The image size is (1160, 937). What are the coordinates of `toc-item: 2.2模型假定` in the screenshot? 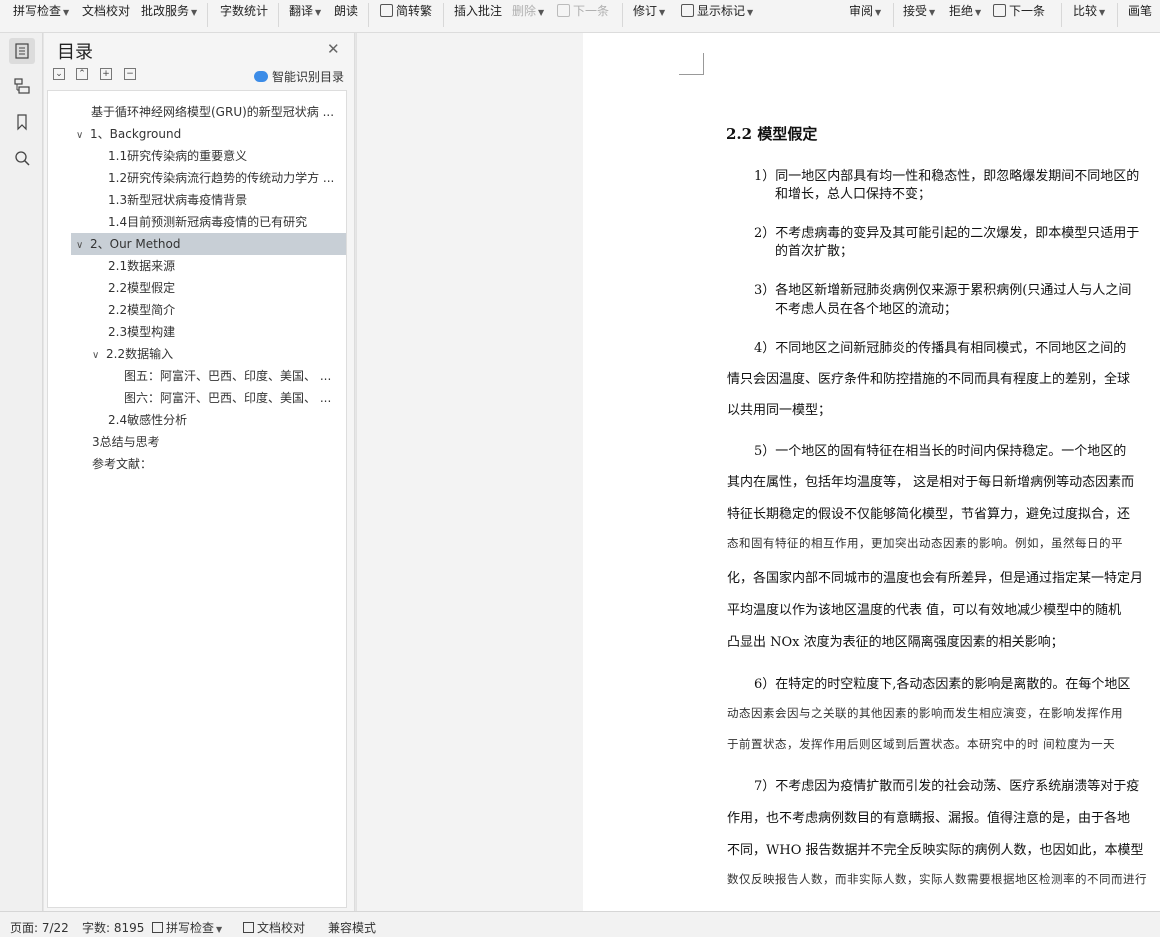 It's located at (208, 288).